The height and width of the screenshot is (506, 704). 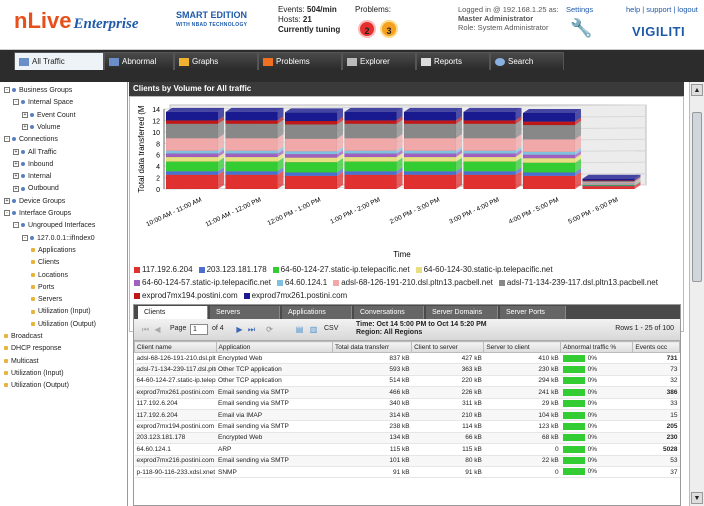 What do you see at coordinates (696, 294) in the screenshot?
I see `page-scrollbar: ▲ ▼` at bounding box center [696, 294].